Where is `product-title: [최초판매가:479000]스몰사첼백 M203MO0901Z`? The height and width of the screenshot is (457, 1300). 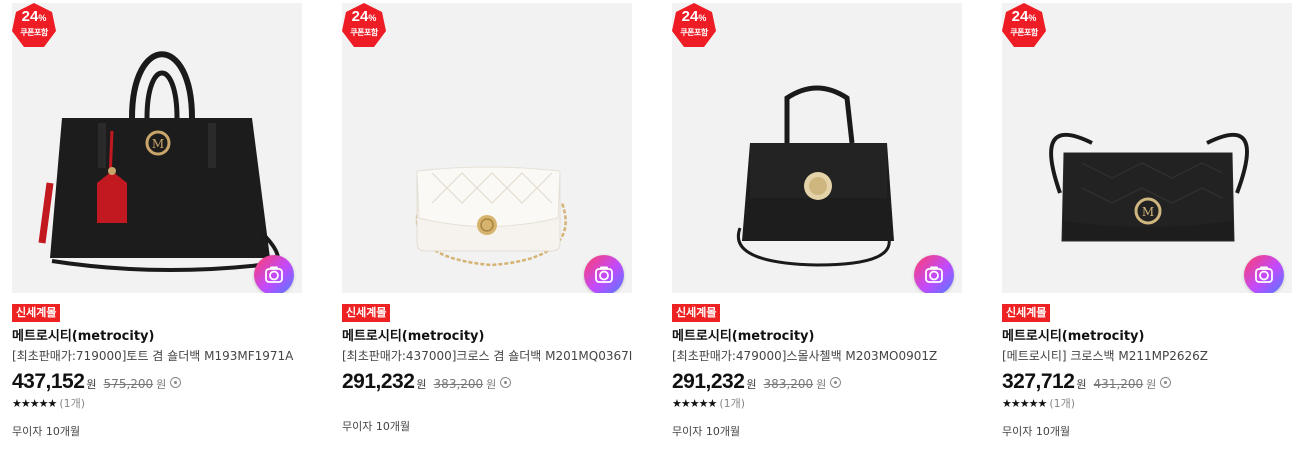 product-title: [최초판매가:479000]스몰사첼백 M203MO0901Z is located at coordinates (817, 356).